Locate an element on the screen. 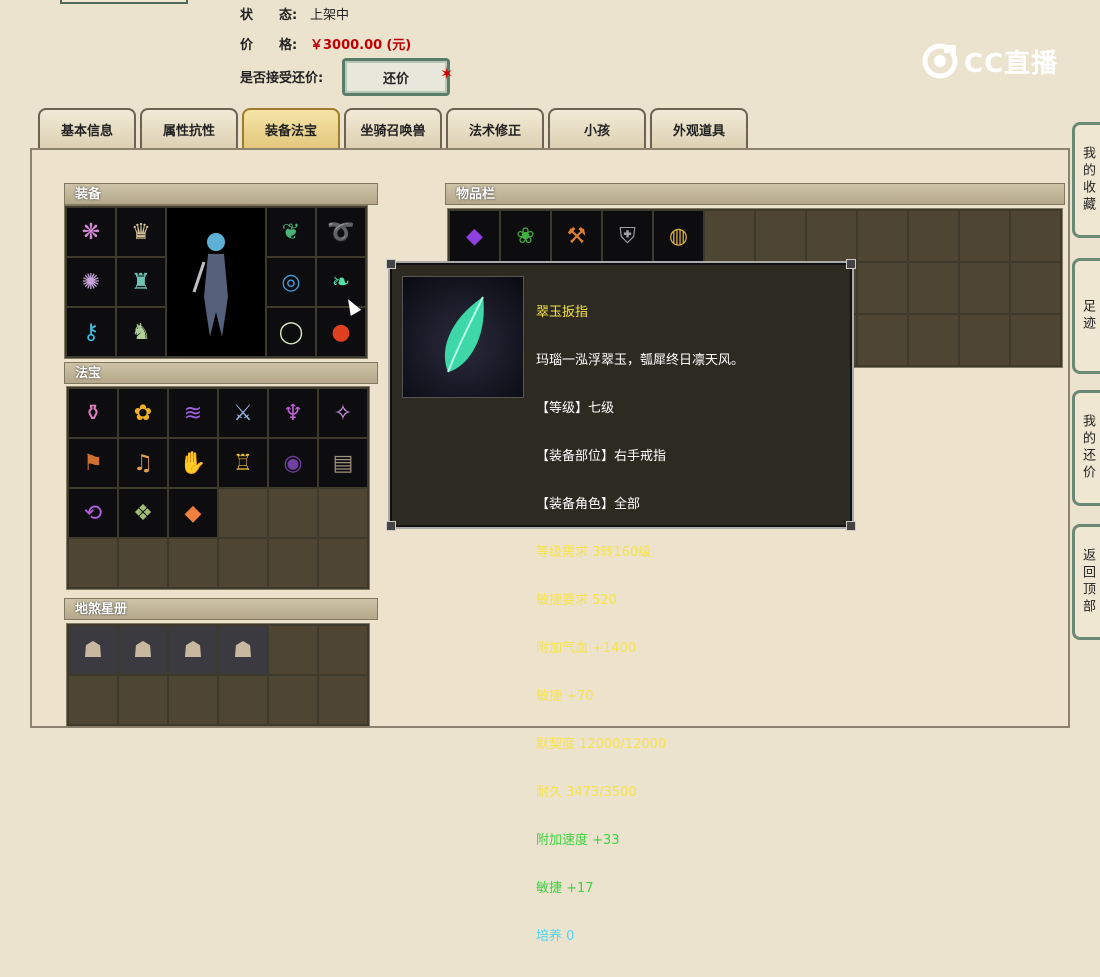  sidebar-label: 我的收藏 is located at coordinates (1087, 180).